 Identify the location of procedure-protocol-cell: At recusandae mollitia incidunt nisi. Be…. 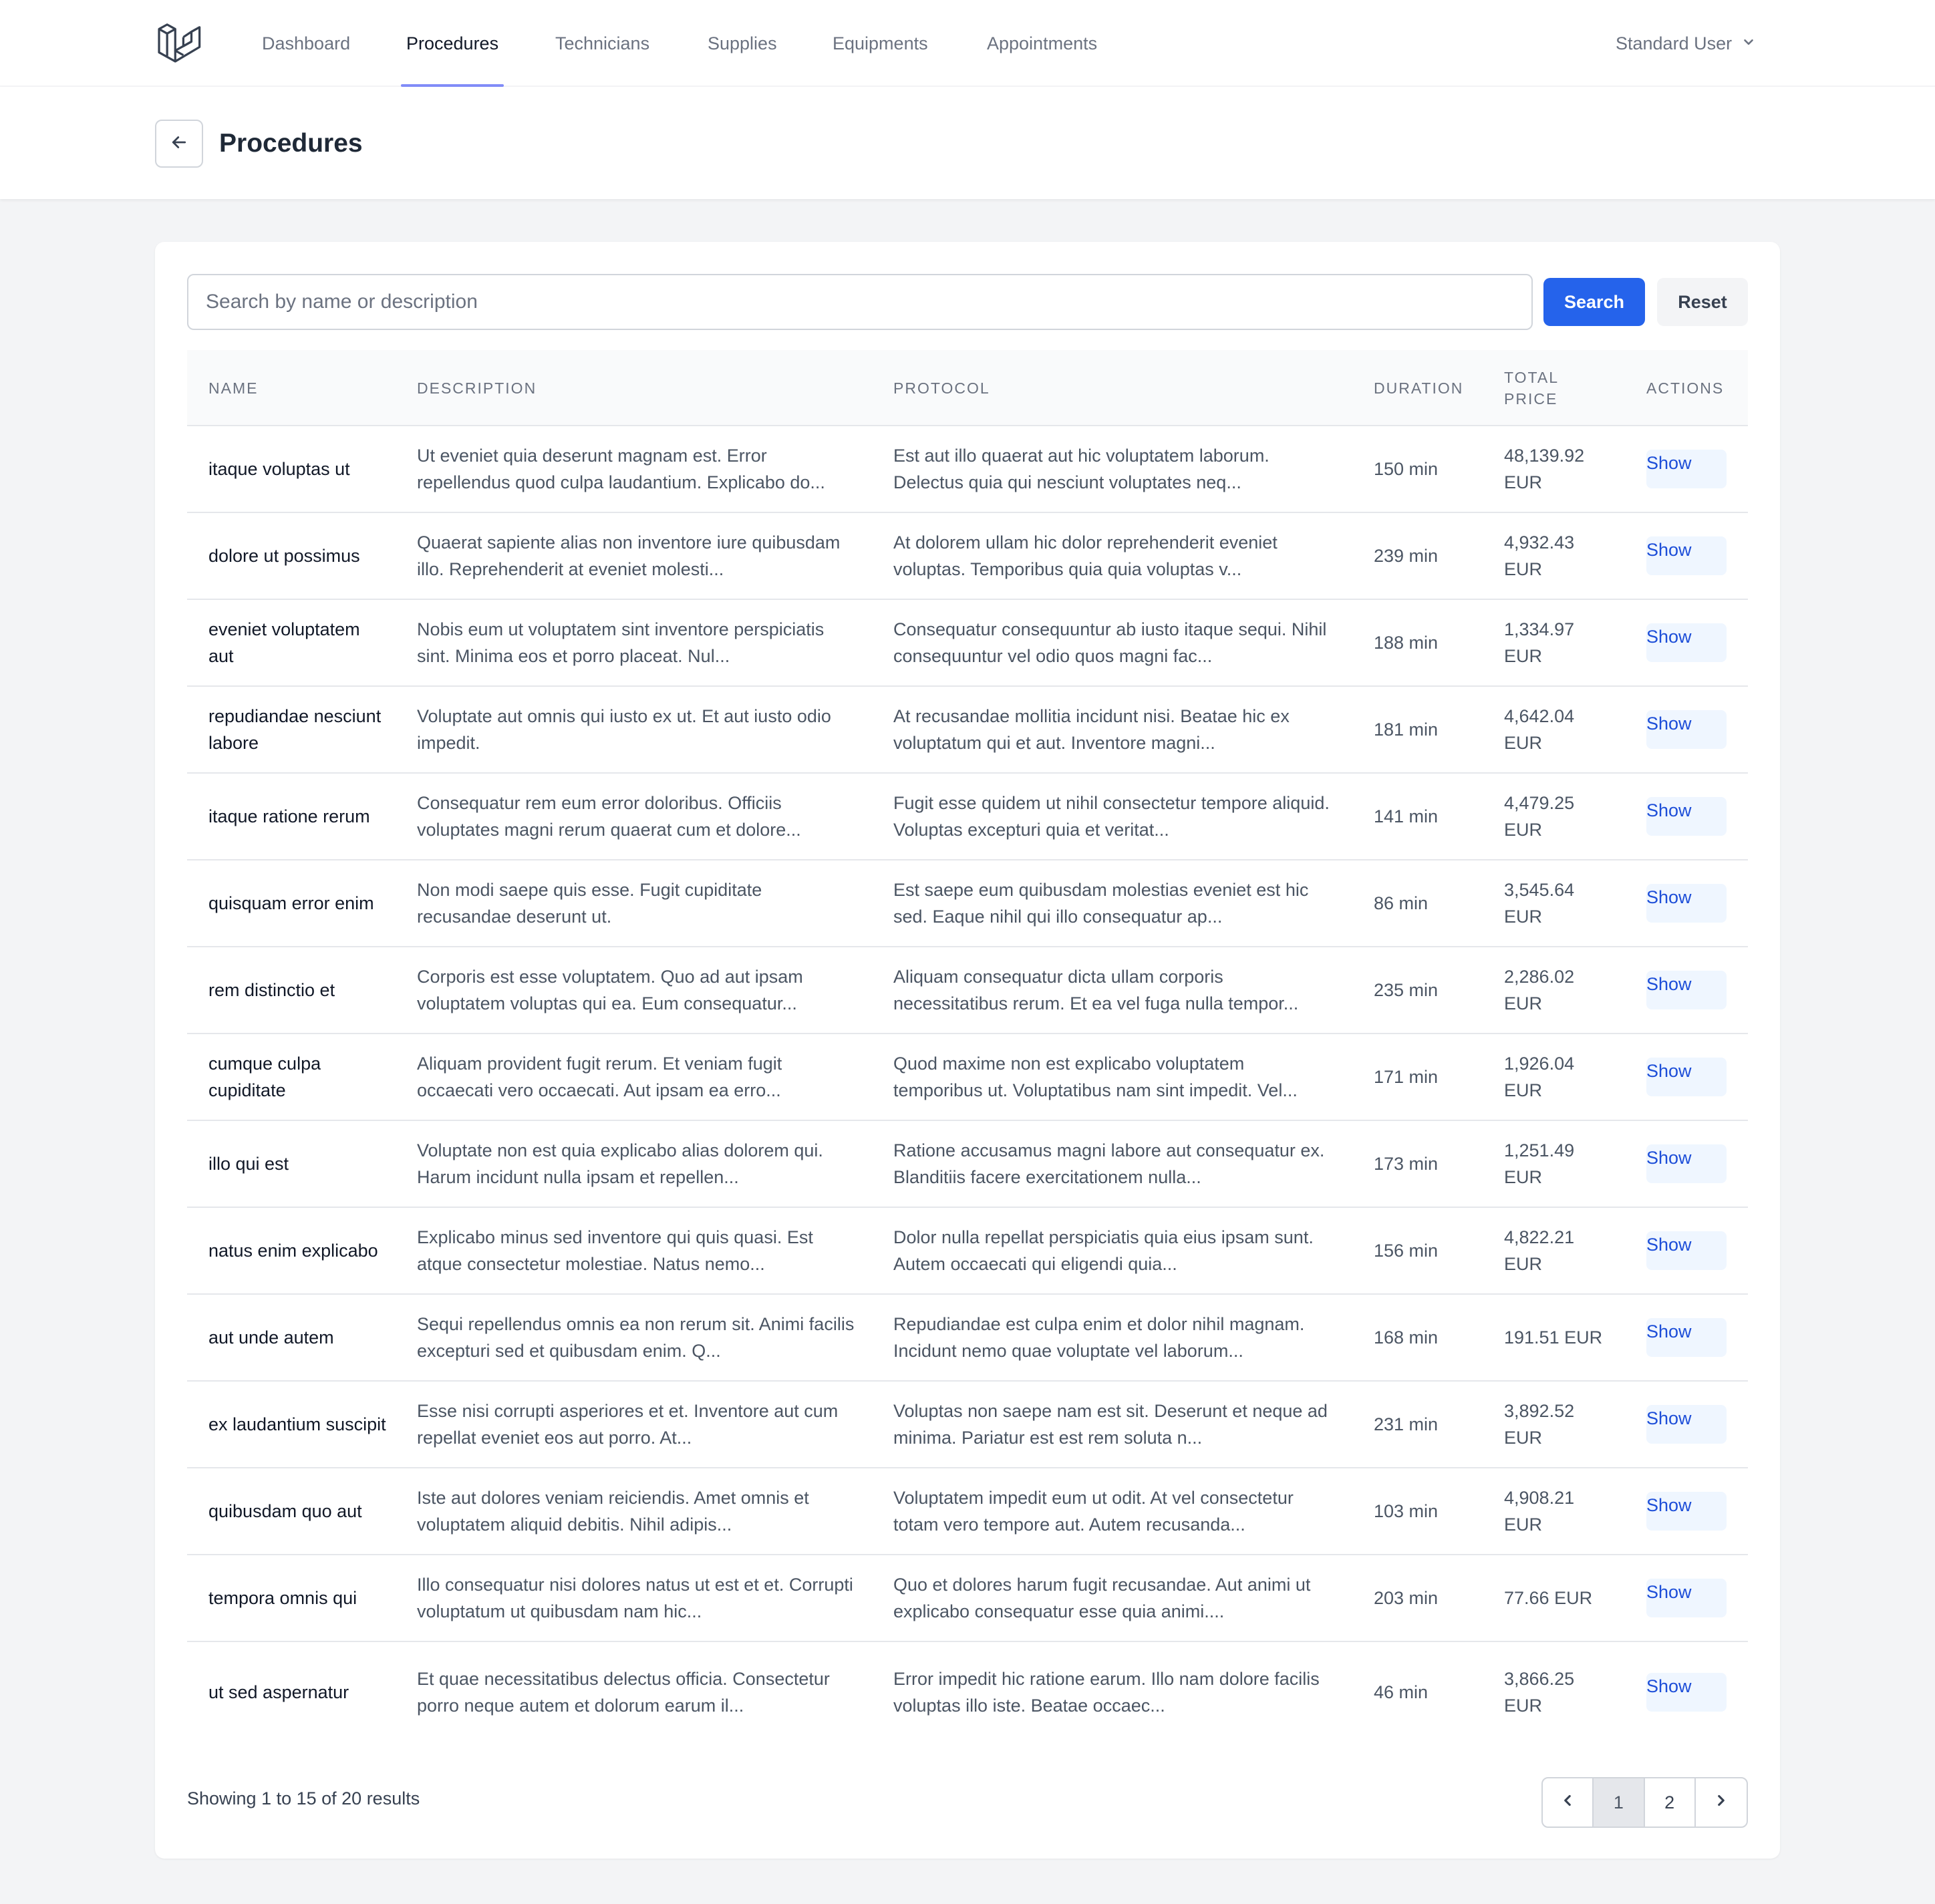
(1113, 729).